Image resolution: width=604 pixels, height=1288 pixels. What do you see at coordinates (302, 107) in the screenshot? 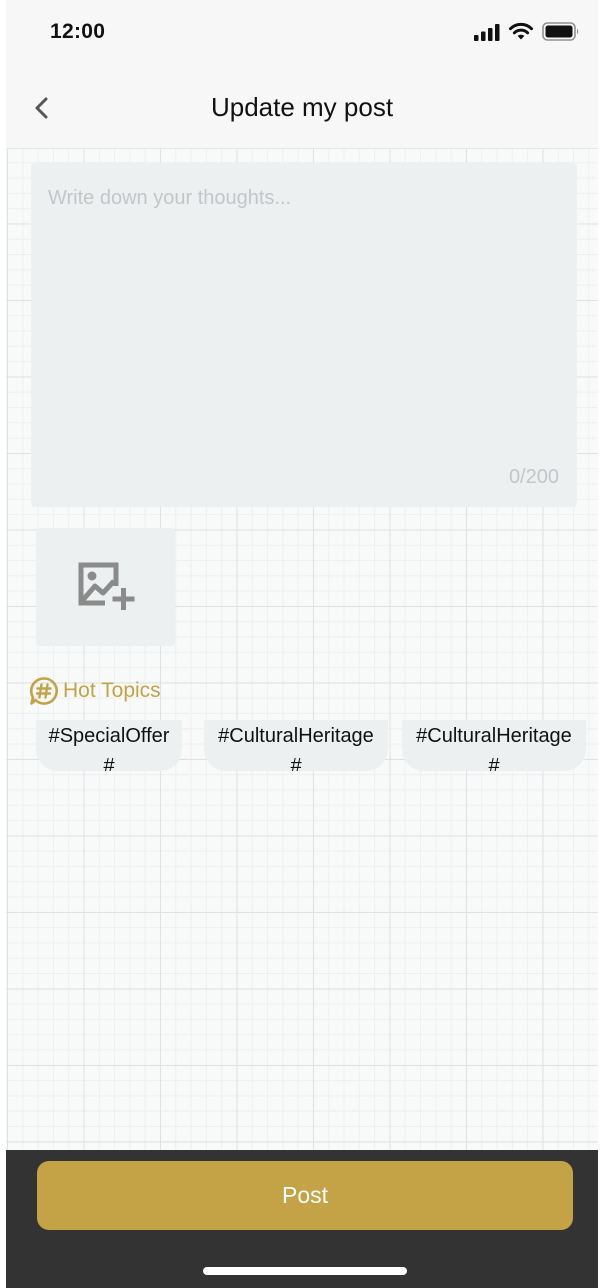
I see `page-title: Update my post` at bounding box center [302, 107].